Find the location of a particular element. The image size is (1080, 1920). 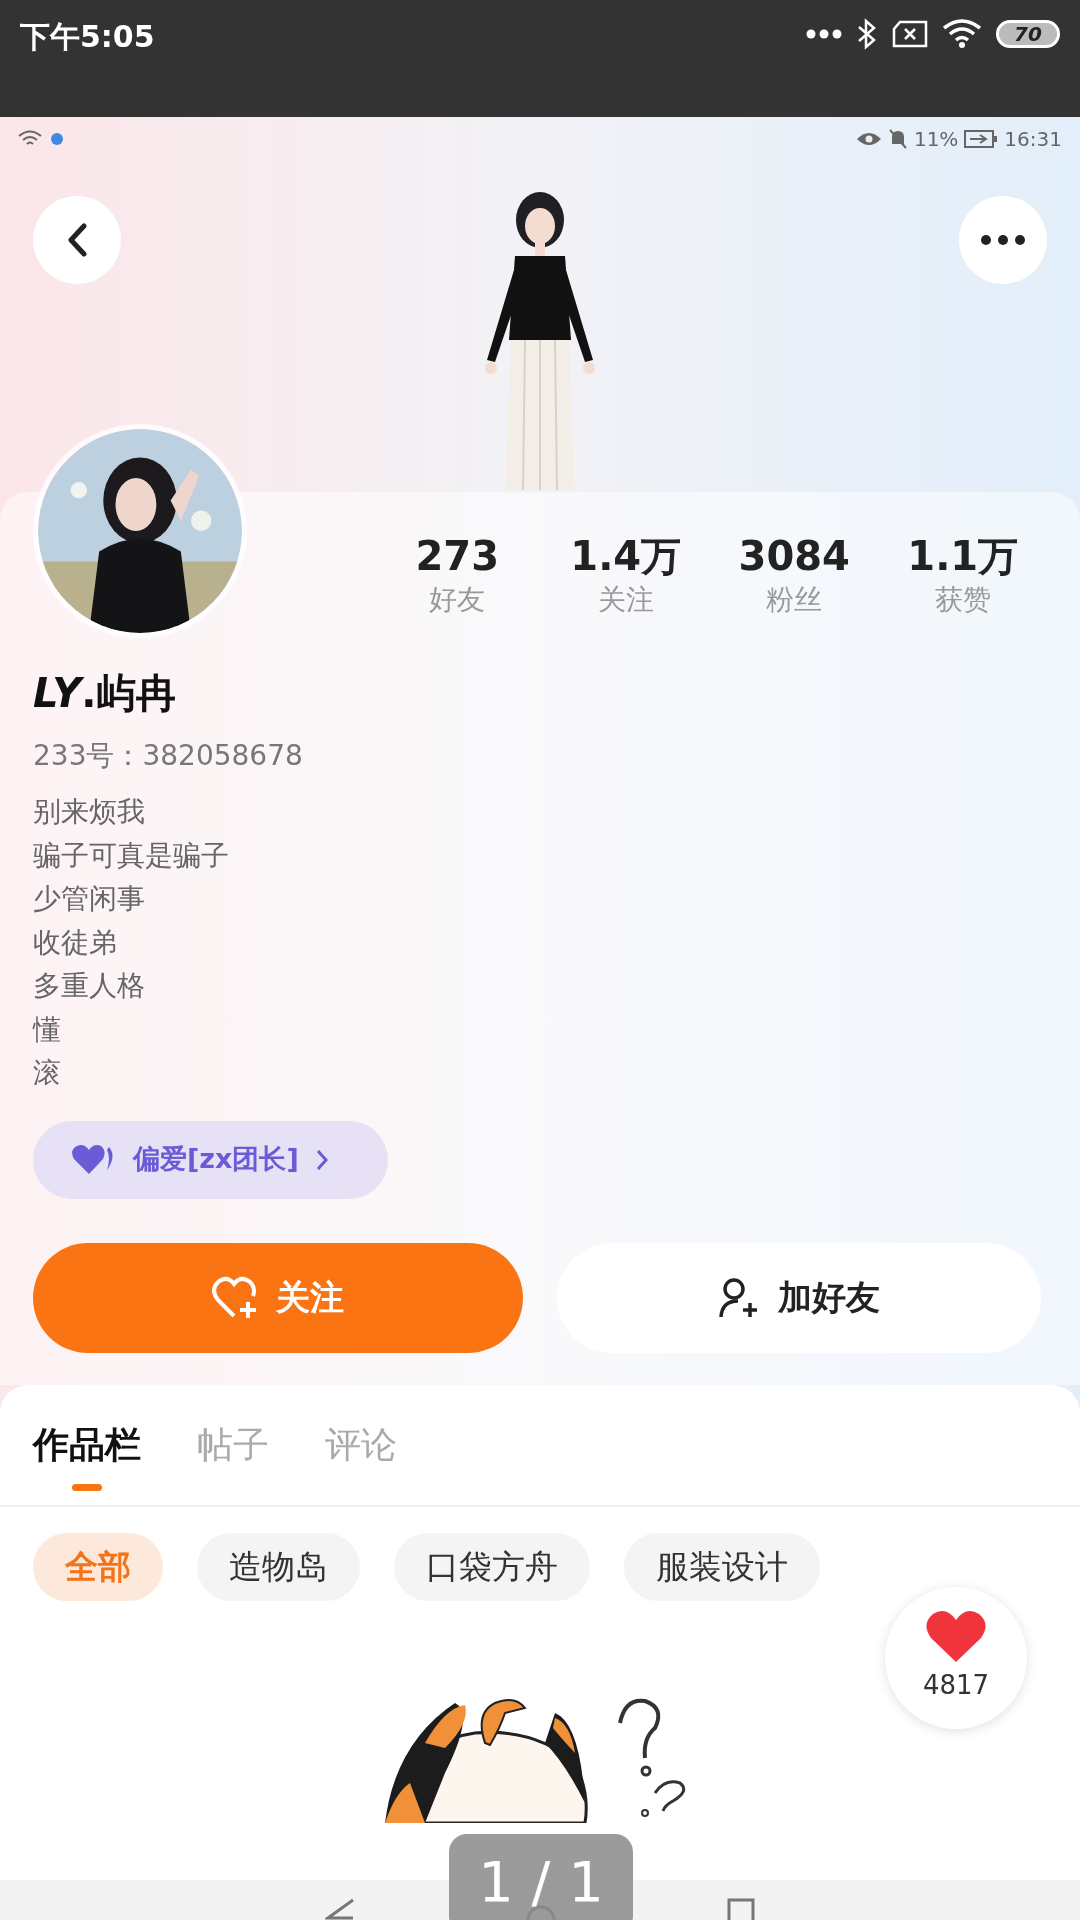

back-nav-icon is located at coordinates (340, 1909).